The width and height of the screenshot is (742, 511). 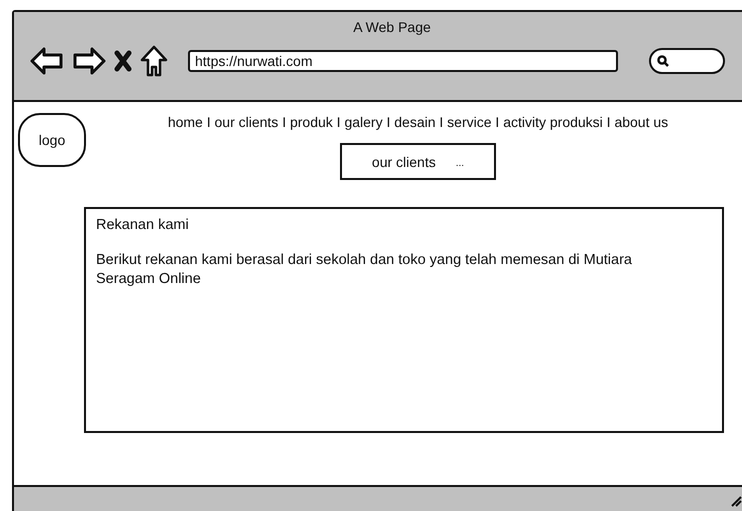 I want to click on back-icon, so click(x=47, y=61).